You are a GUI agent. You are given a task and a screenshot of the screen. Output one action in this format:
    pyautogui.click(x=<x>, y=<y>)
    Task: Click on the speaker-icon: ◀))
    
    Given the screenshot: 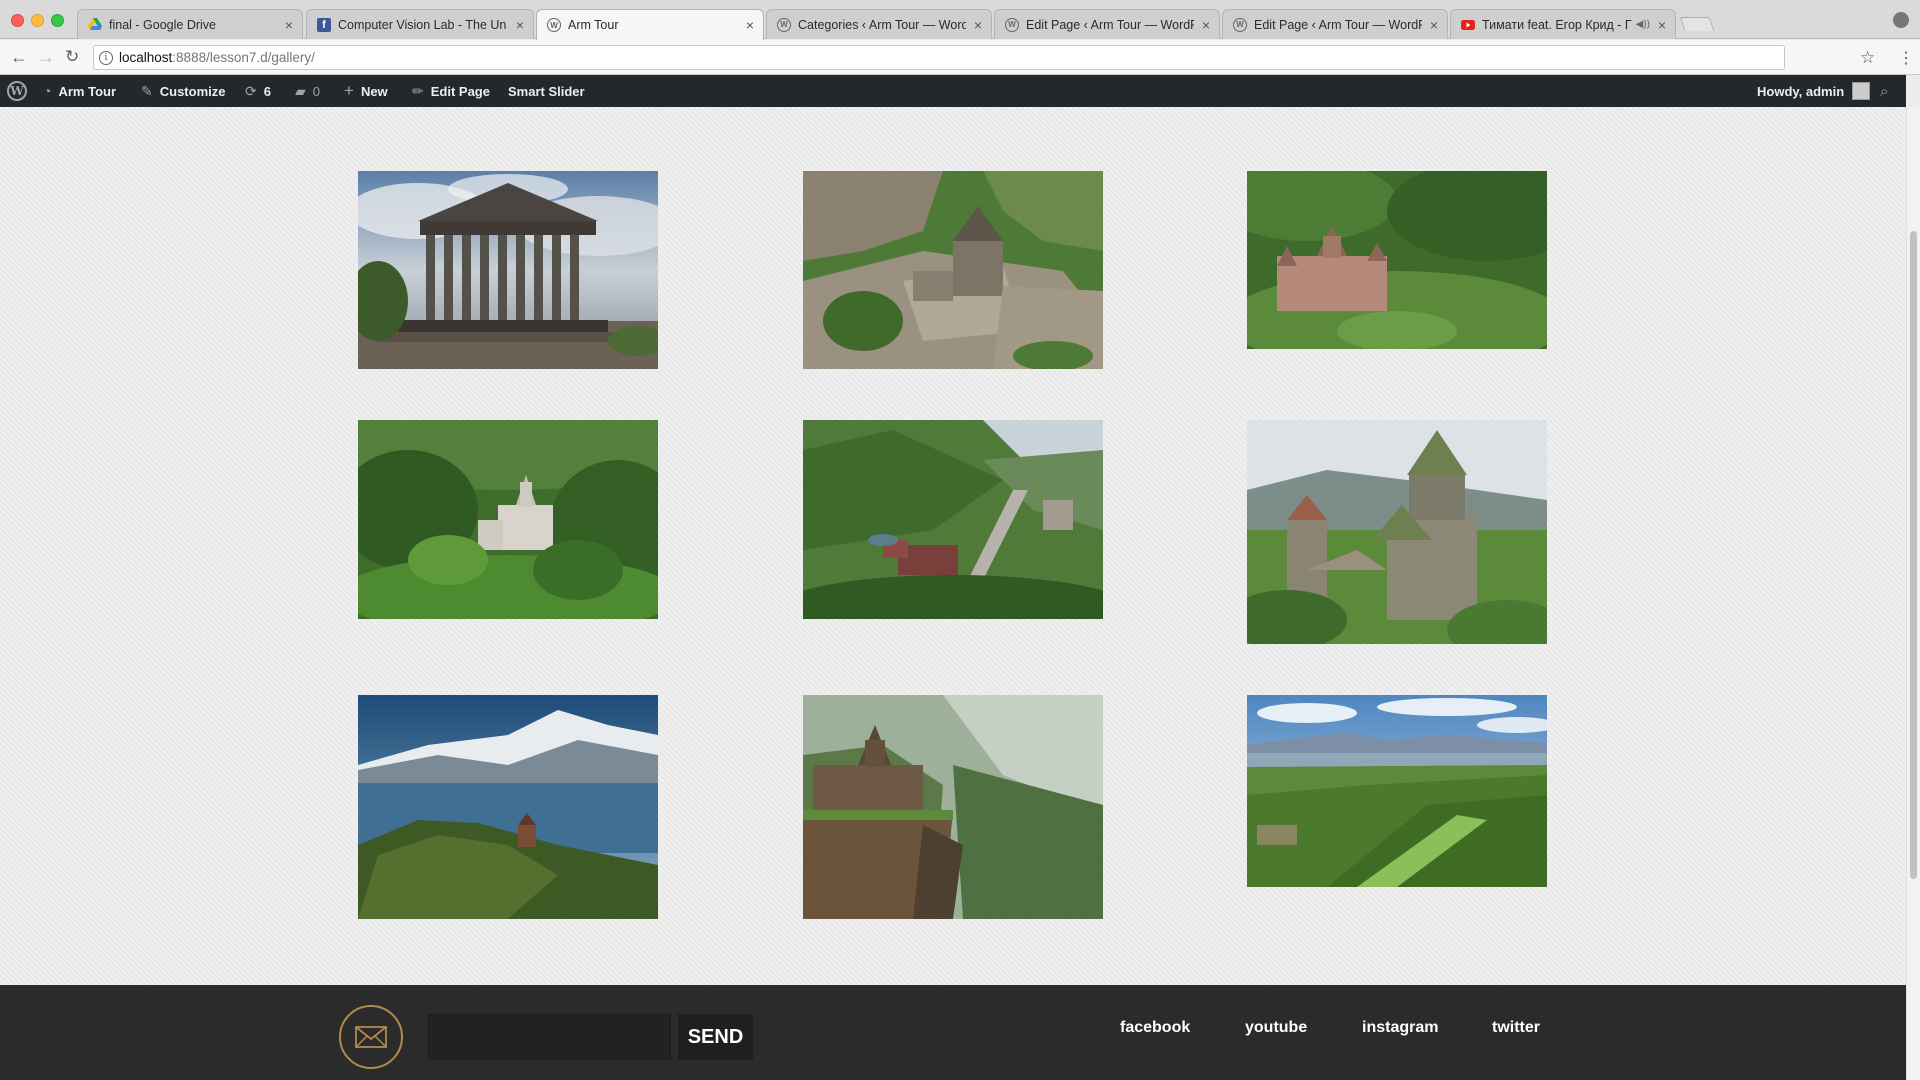 What is the action you would take?
    pyautogui.click(x=1643, y=24)
    